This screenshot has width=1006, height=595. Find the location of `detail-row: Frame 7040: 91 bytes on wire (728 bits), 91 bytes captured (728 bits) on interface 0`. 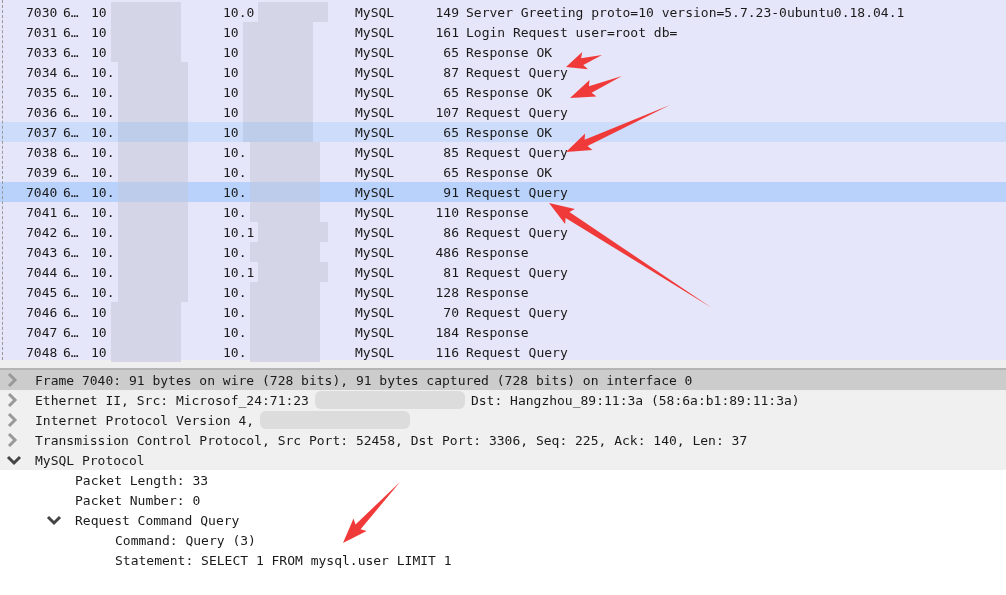

detail-row: Frame 7040: 91 bytes on wire (728 bits), 91 bytes captured (728 bits) on interface 0 is located at coordinates (503, 380).